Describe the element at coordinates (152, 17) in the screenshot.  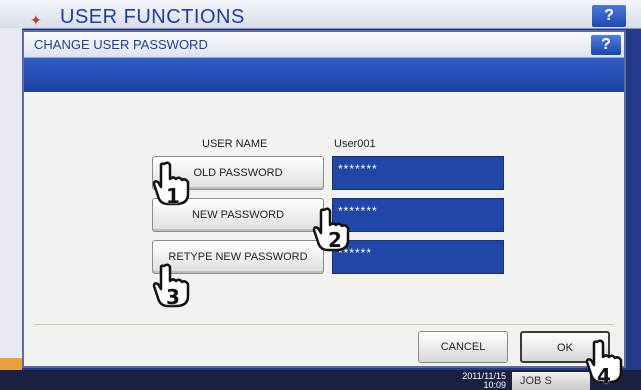
I see `background-title: USER FUNCTIONS` at that location.